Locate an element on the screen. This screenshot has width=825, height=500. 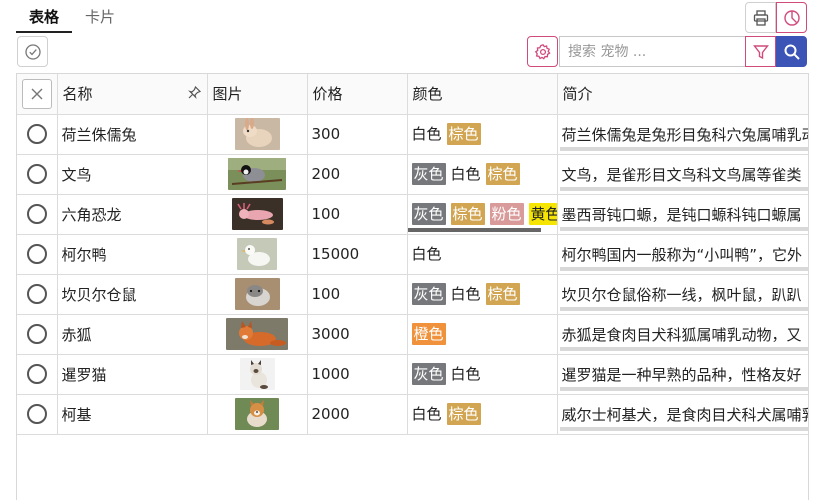
header-select-cell is located at coordinates (37, 94).